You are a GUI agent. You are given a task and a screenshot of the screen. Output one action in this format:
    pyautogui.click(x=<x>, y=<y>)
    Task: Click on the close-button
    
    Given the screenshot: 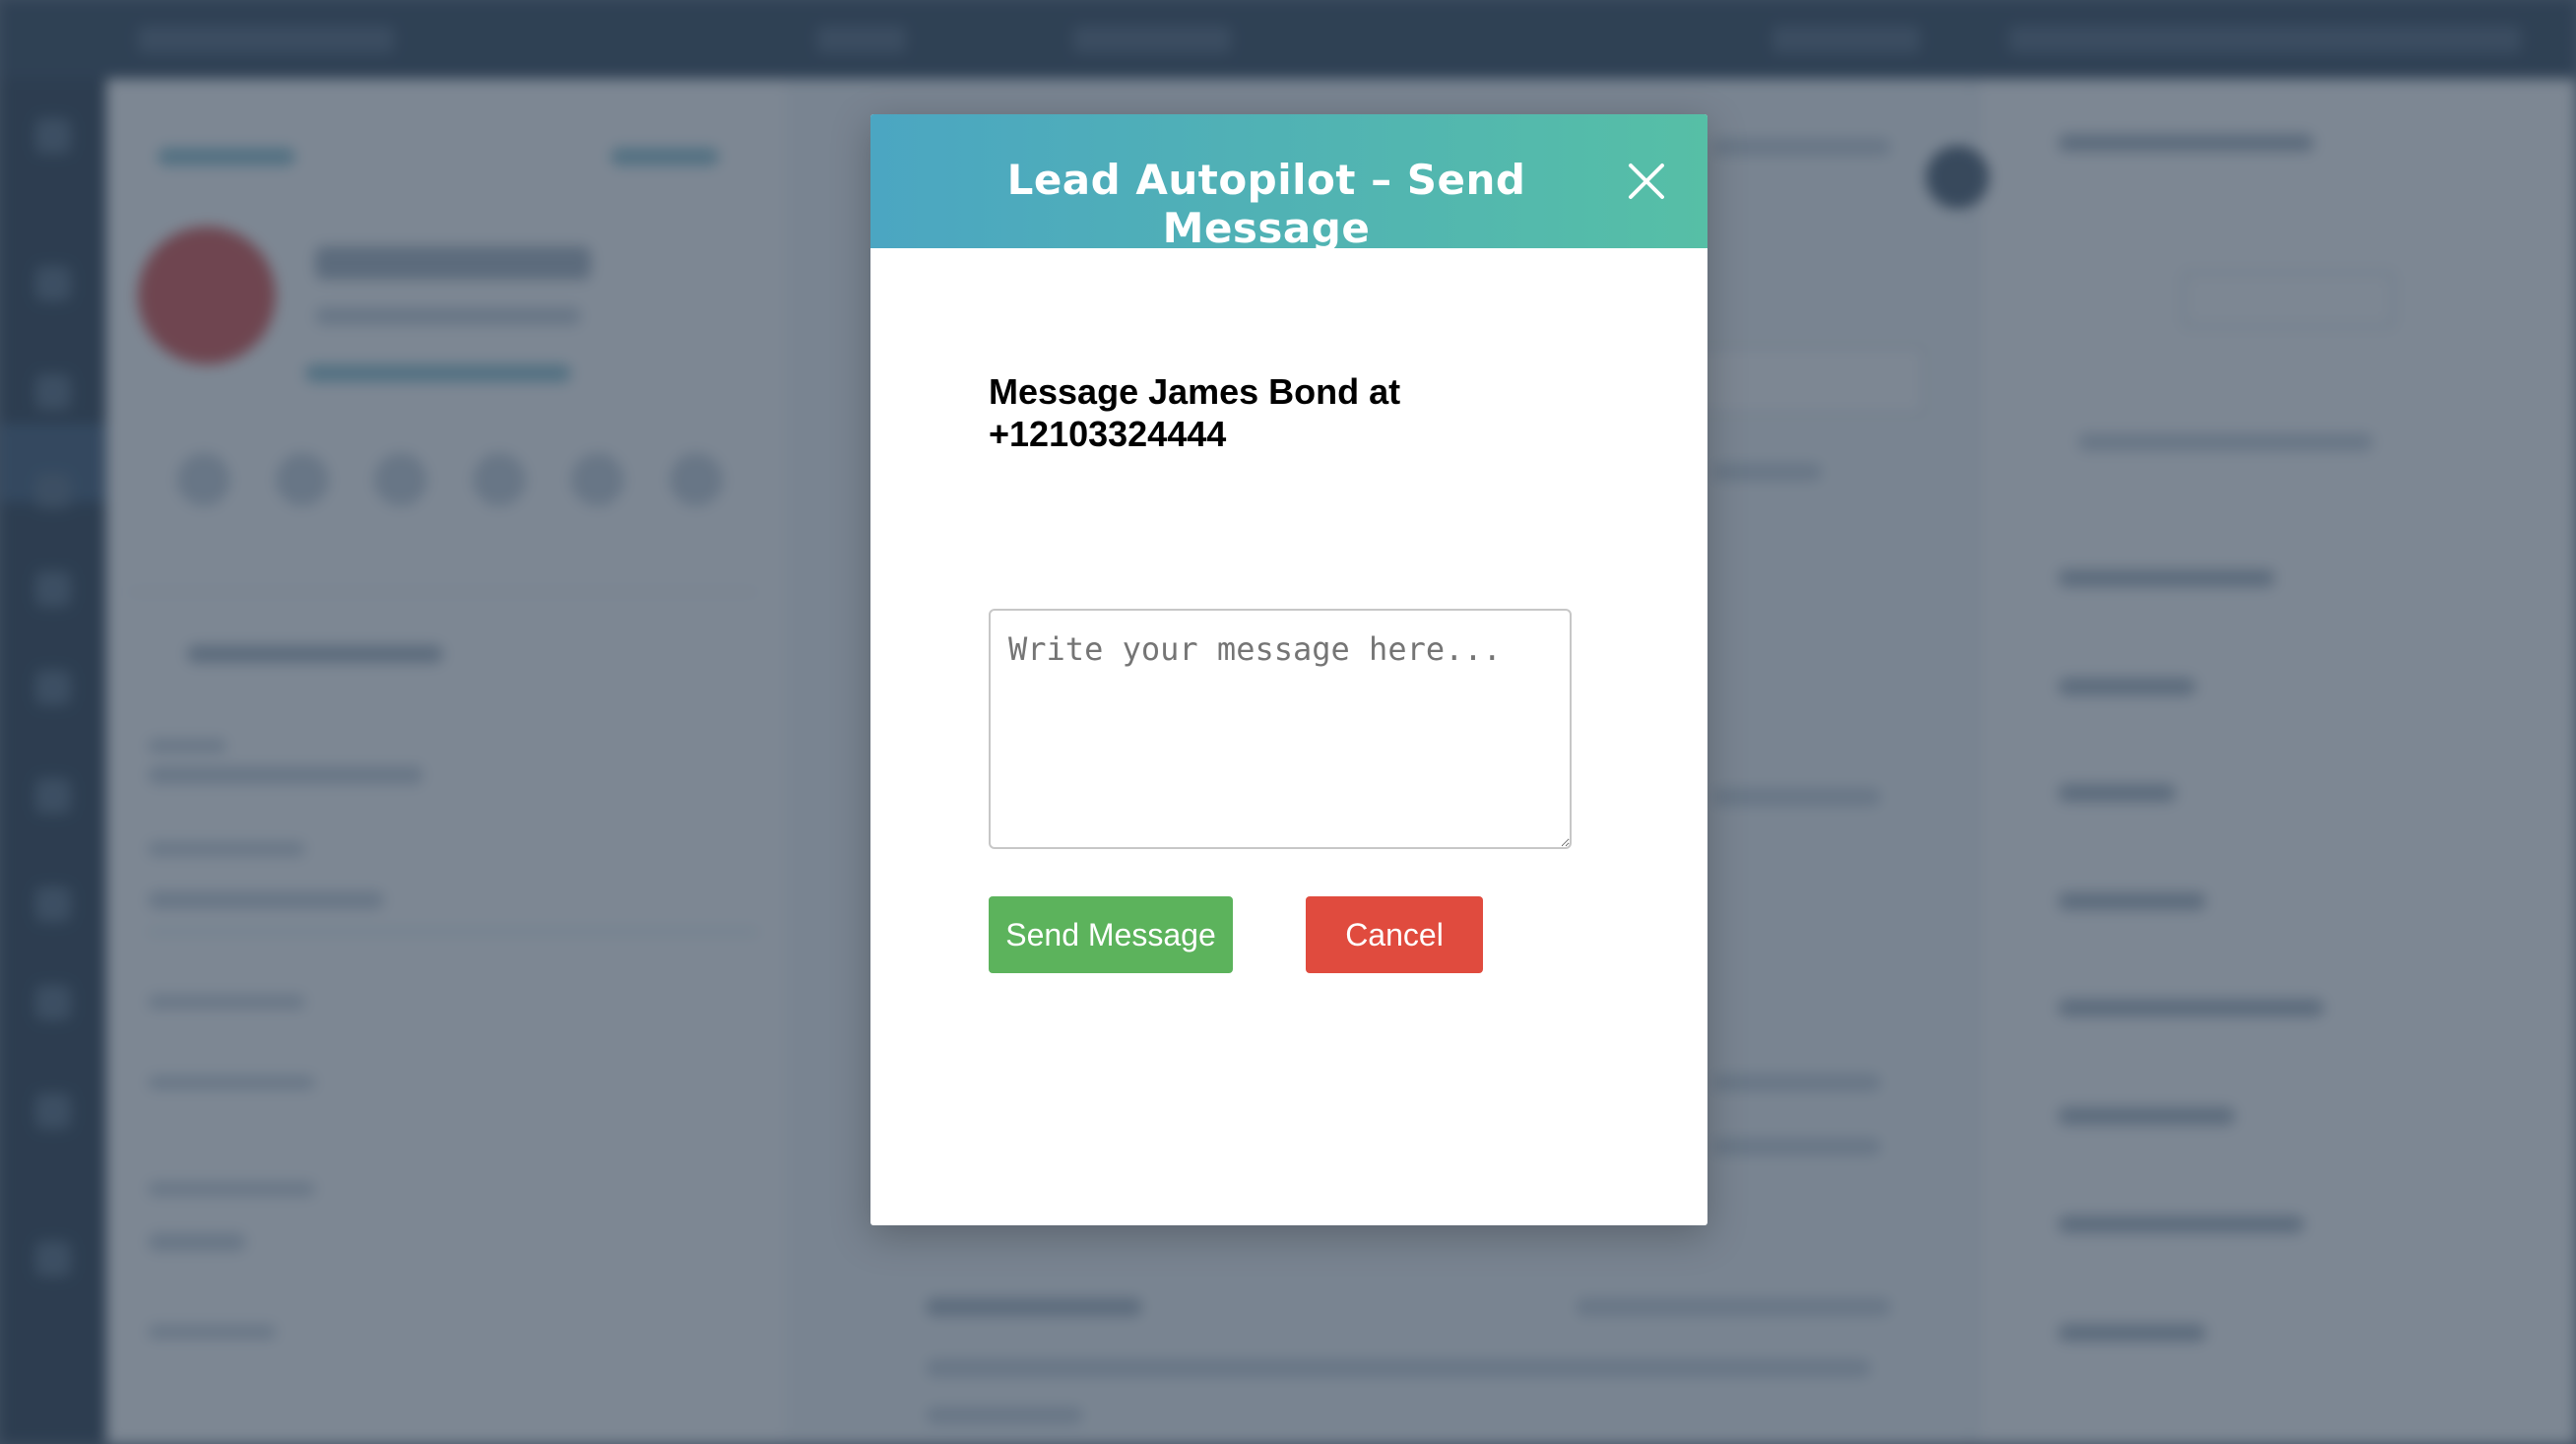 What is the action you would take?
    pyautogui.click(x=1646, y=181)
    